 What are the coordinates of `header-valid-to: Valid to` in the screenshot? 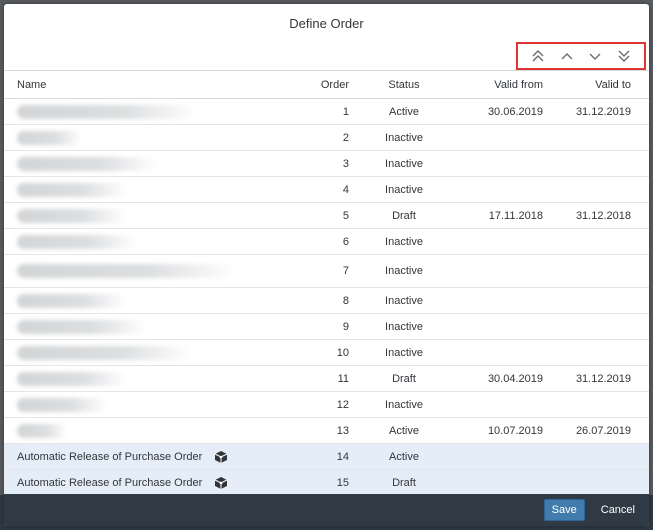 It's located at (594, 85).